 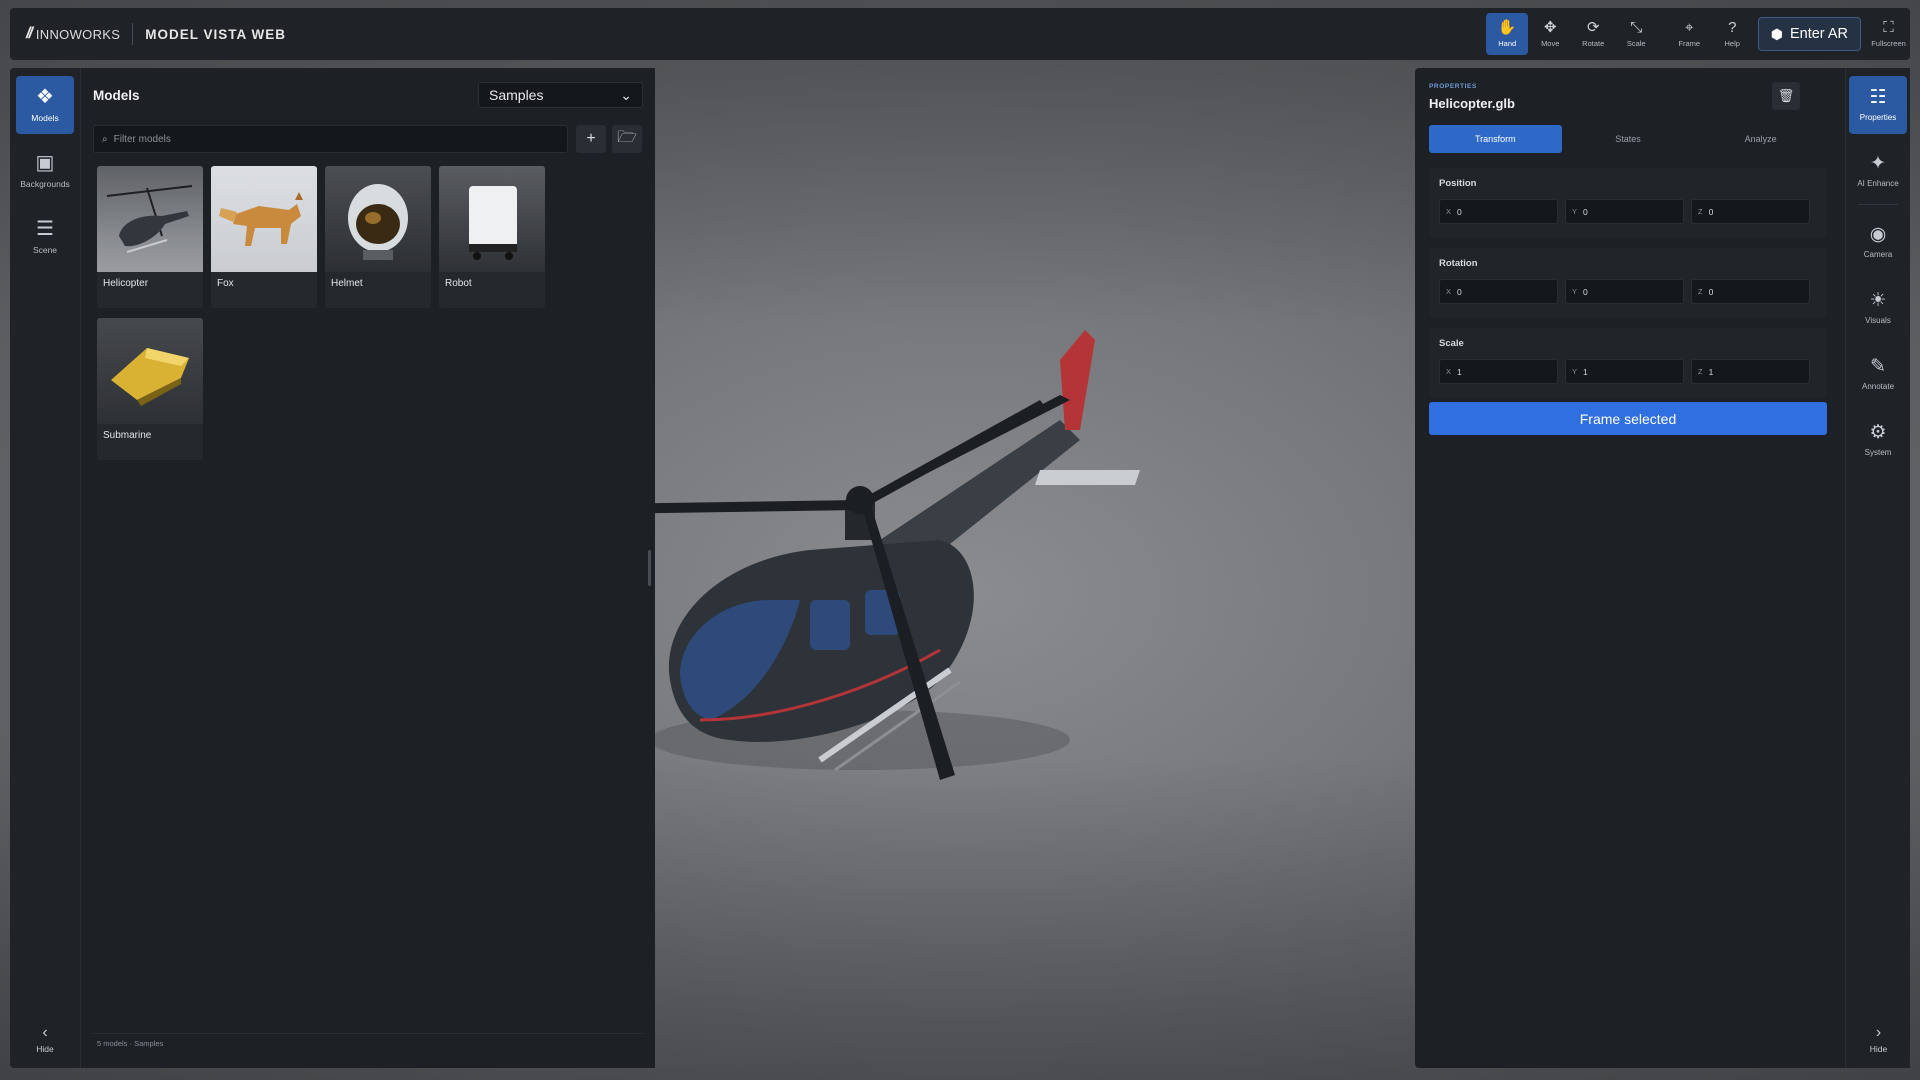 I want to click on ai-enhance-icon: ✦, so click(x=1878, y=163).